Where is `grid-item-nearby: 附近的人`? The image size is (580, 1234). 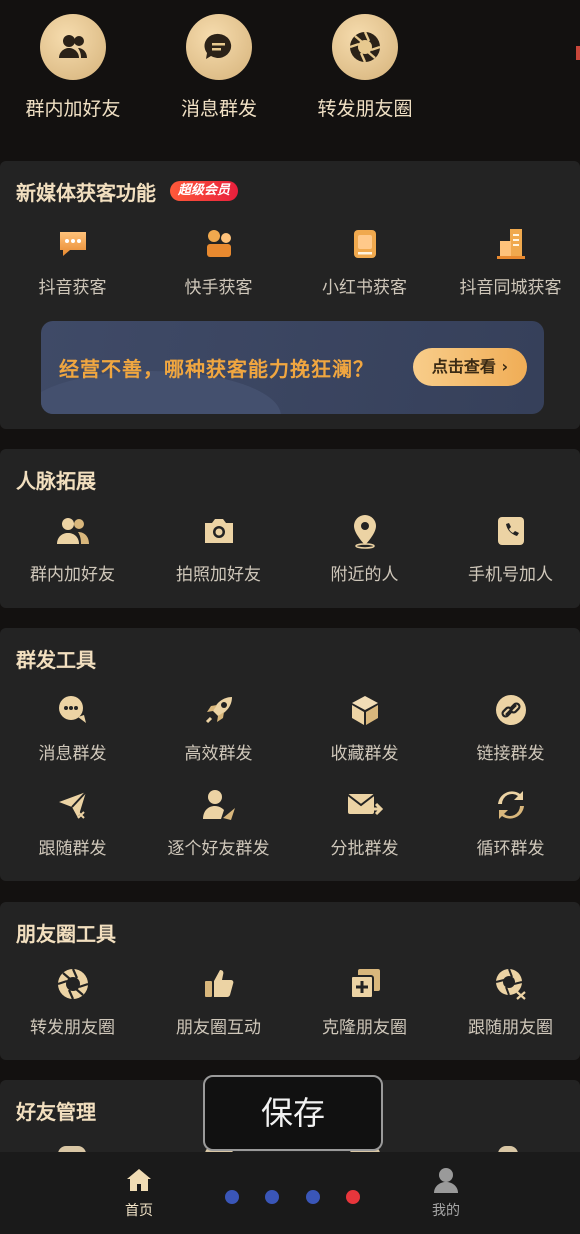 grid-item-nearby: 附近的人 is located at coordinates (364, 548).